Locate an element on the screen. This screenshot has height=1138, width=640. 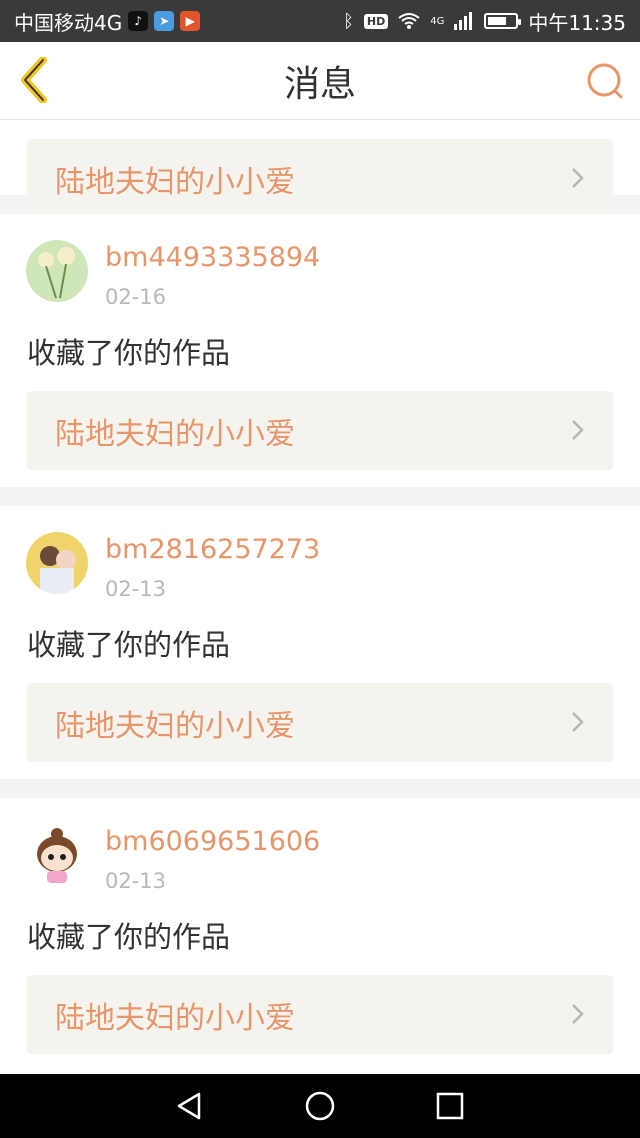
carrier-label: 中国移动4G is located at coordinates (68, 22).